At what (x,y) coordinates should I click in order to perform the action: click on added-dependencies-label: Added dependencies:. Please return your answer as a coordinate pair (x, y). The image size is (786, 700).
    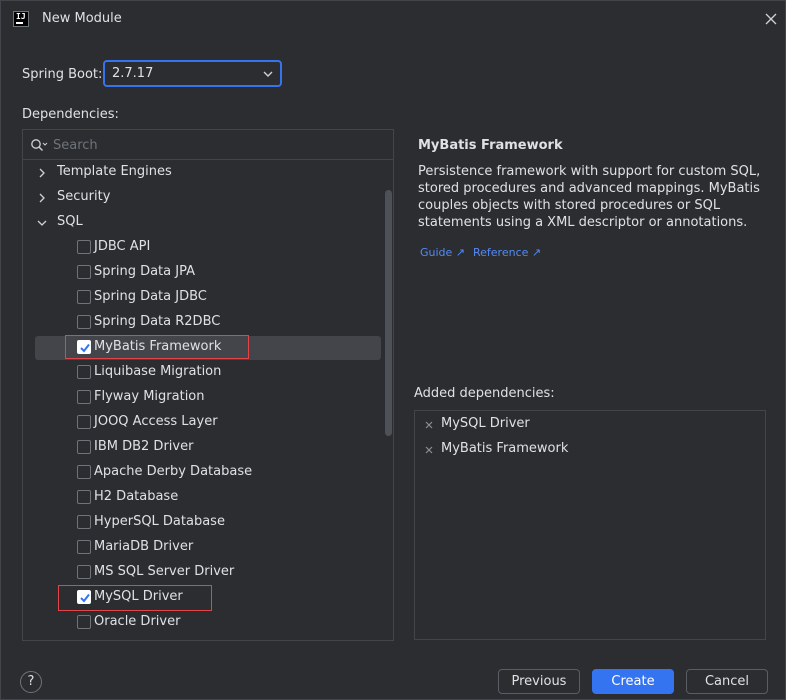
    Looking at the image, I should click on (484, 393).